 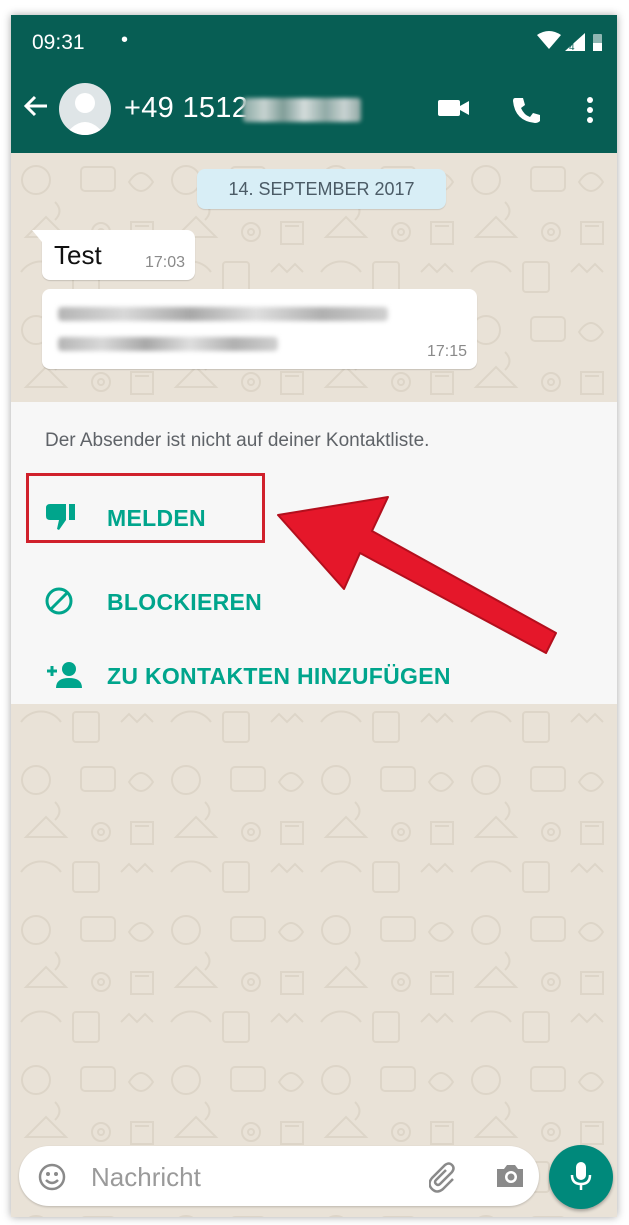 I want to click on block-label: BLOCKIEREN, so click(x=185, y=602).